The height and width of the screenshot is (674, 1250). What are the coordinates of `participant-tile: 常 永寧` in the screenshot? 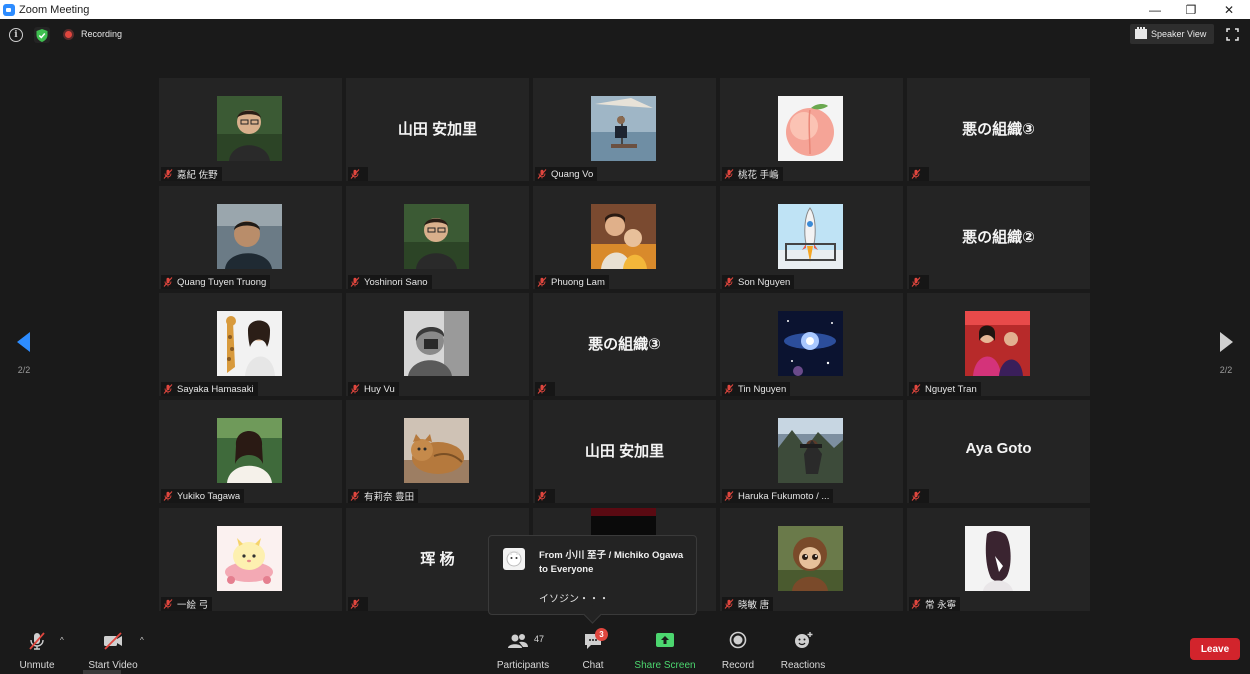 It's located at (998, 559).